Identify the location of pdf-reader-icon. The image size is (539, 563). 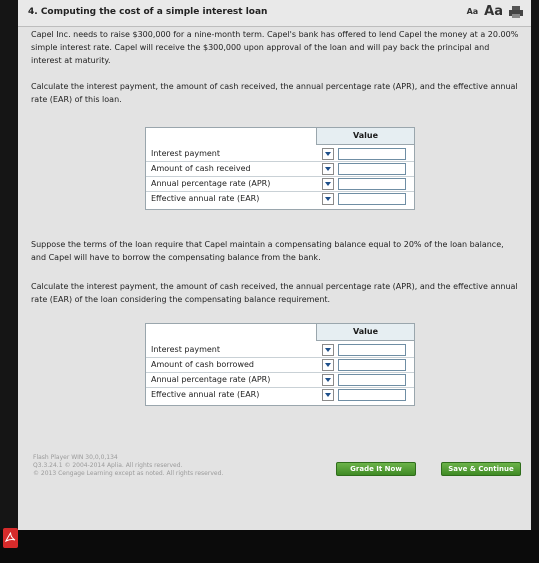
(10, 538).